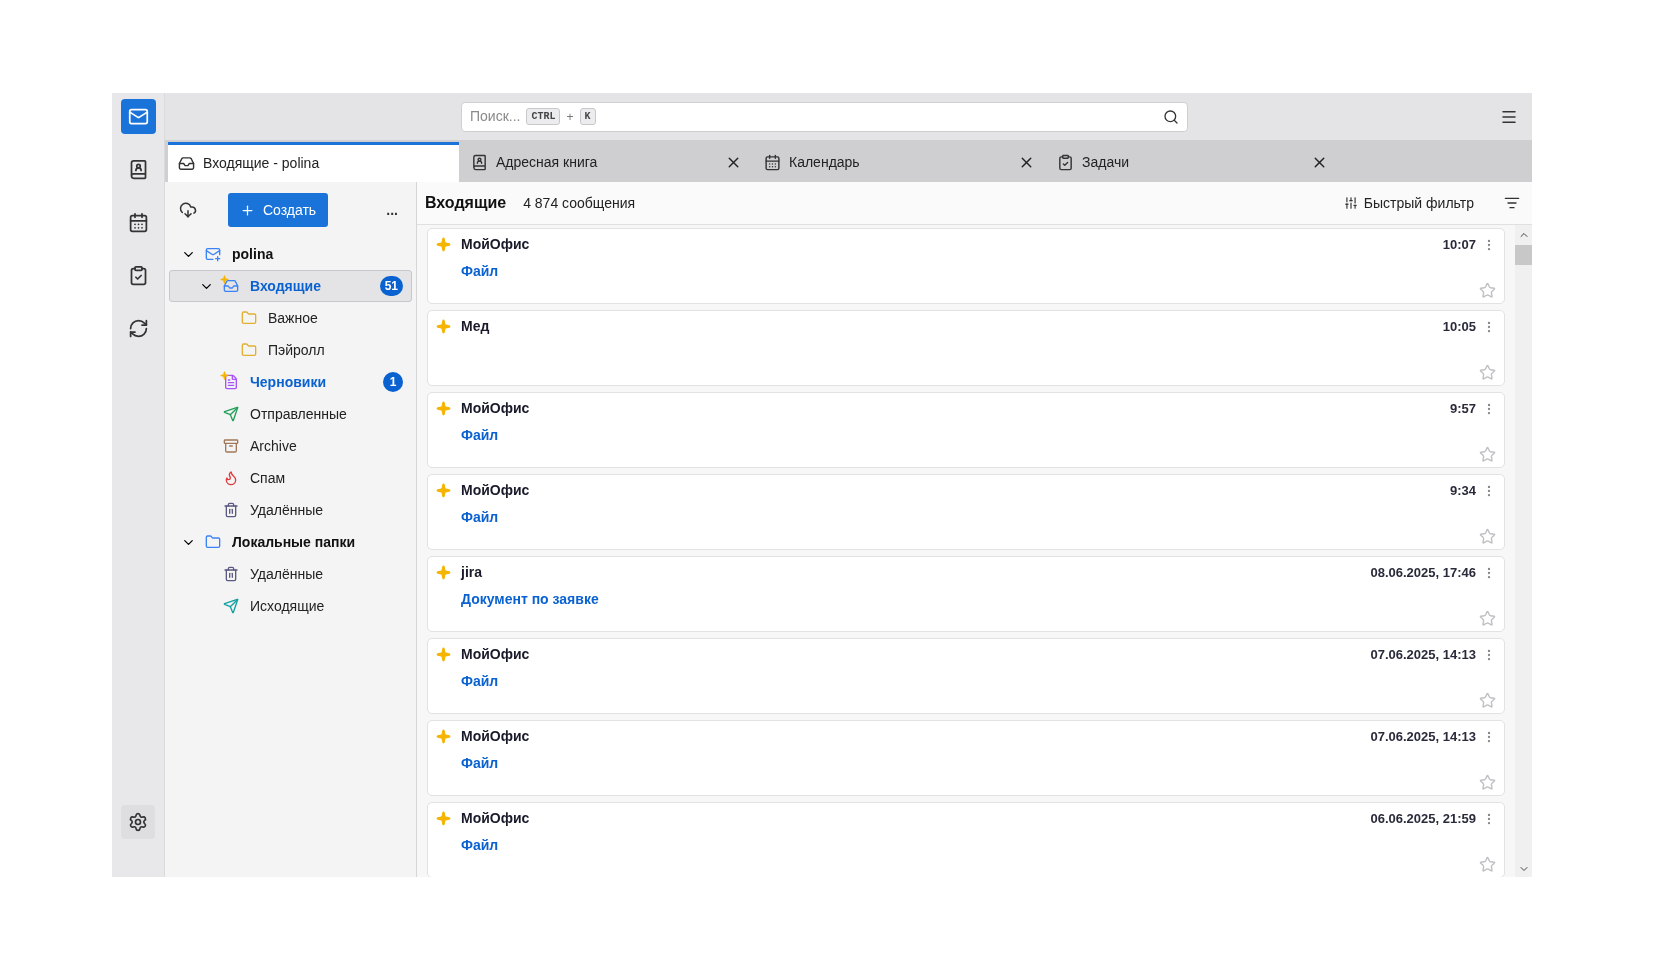 This screenshot has height=965, width=1680. What do you see at coordinates (293, 318) in the screenshot?
I see `folder-name: Важное` at bounding box center [293, 318].